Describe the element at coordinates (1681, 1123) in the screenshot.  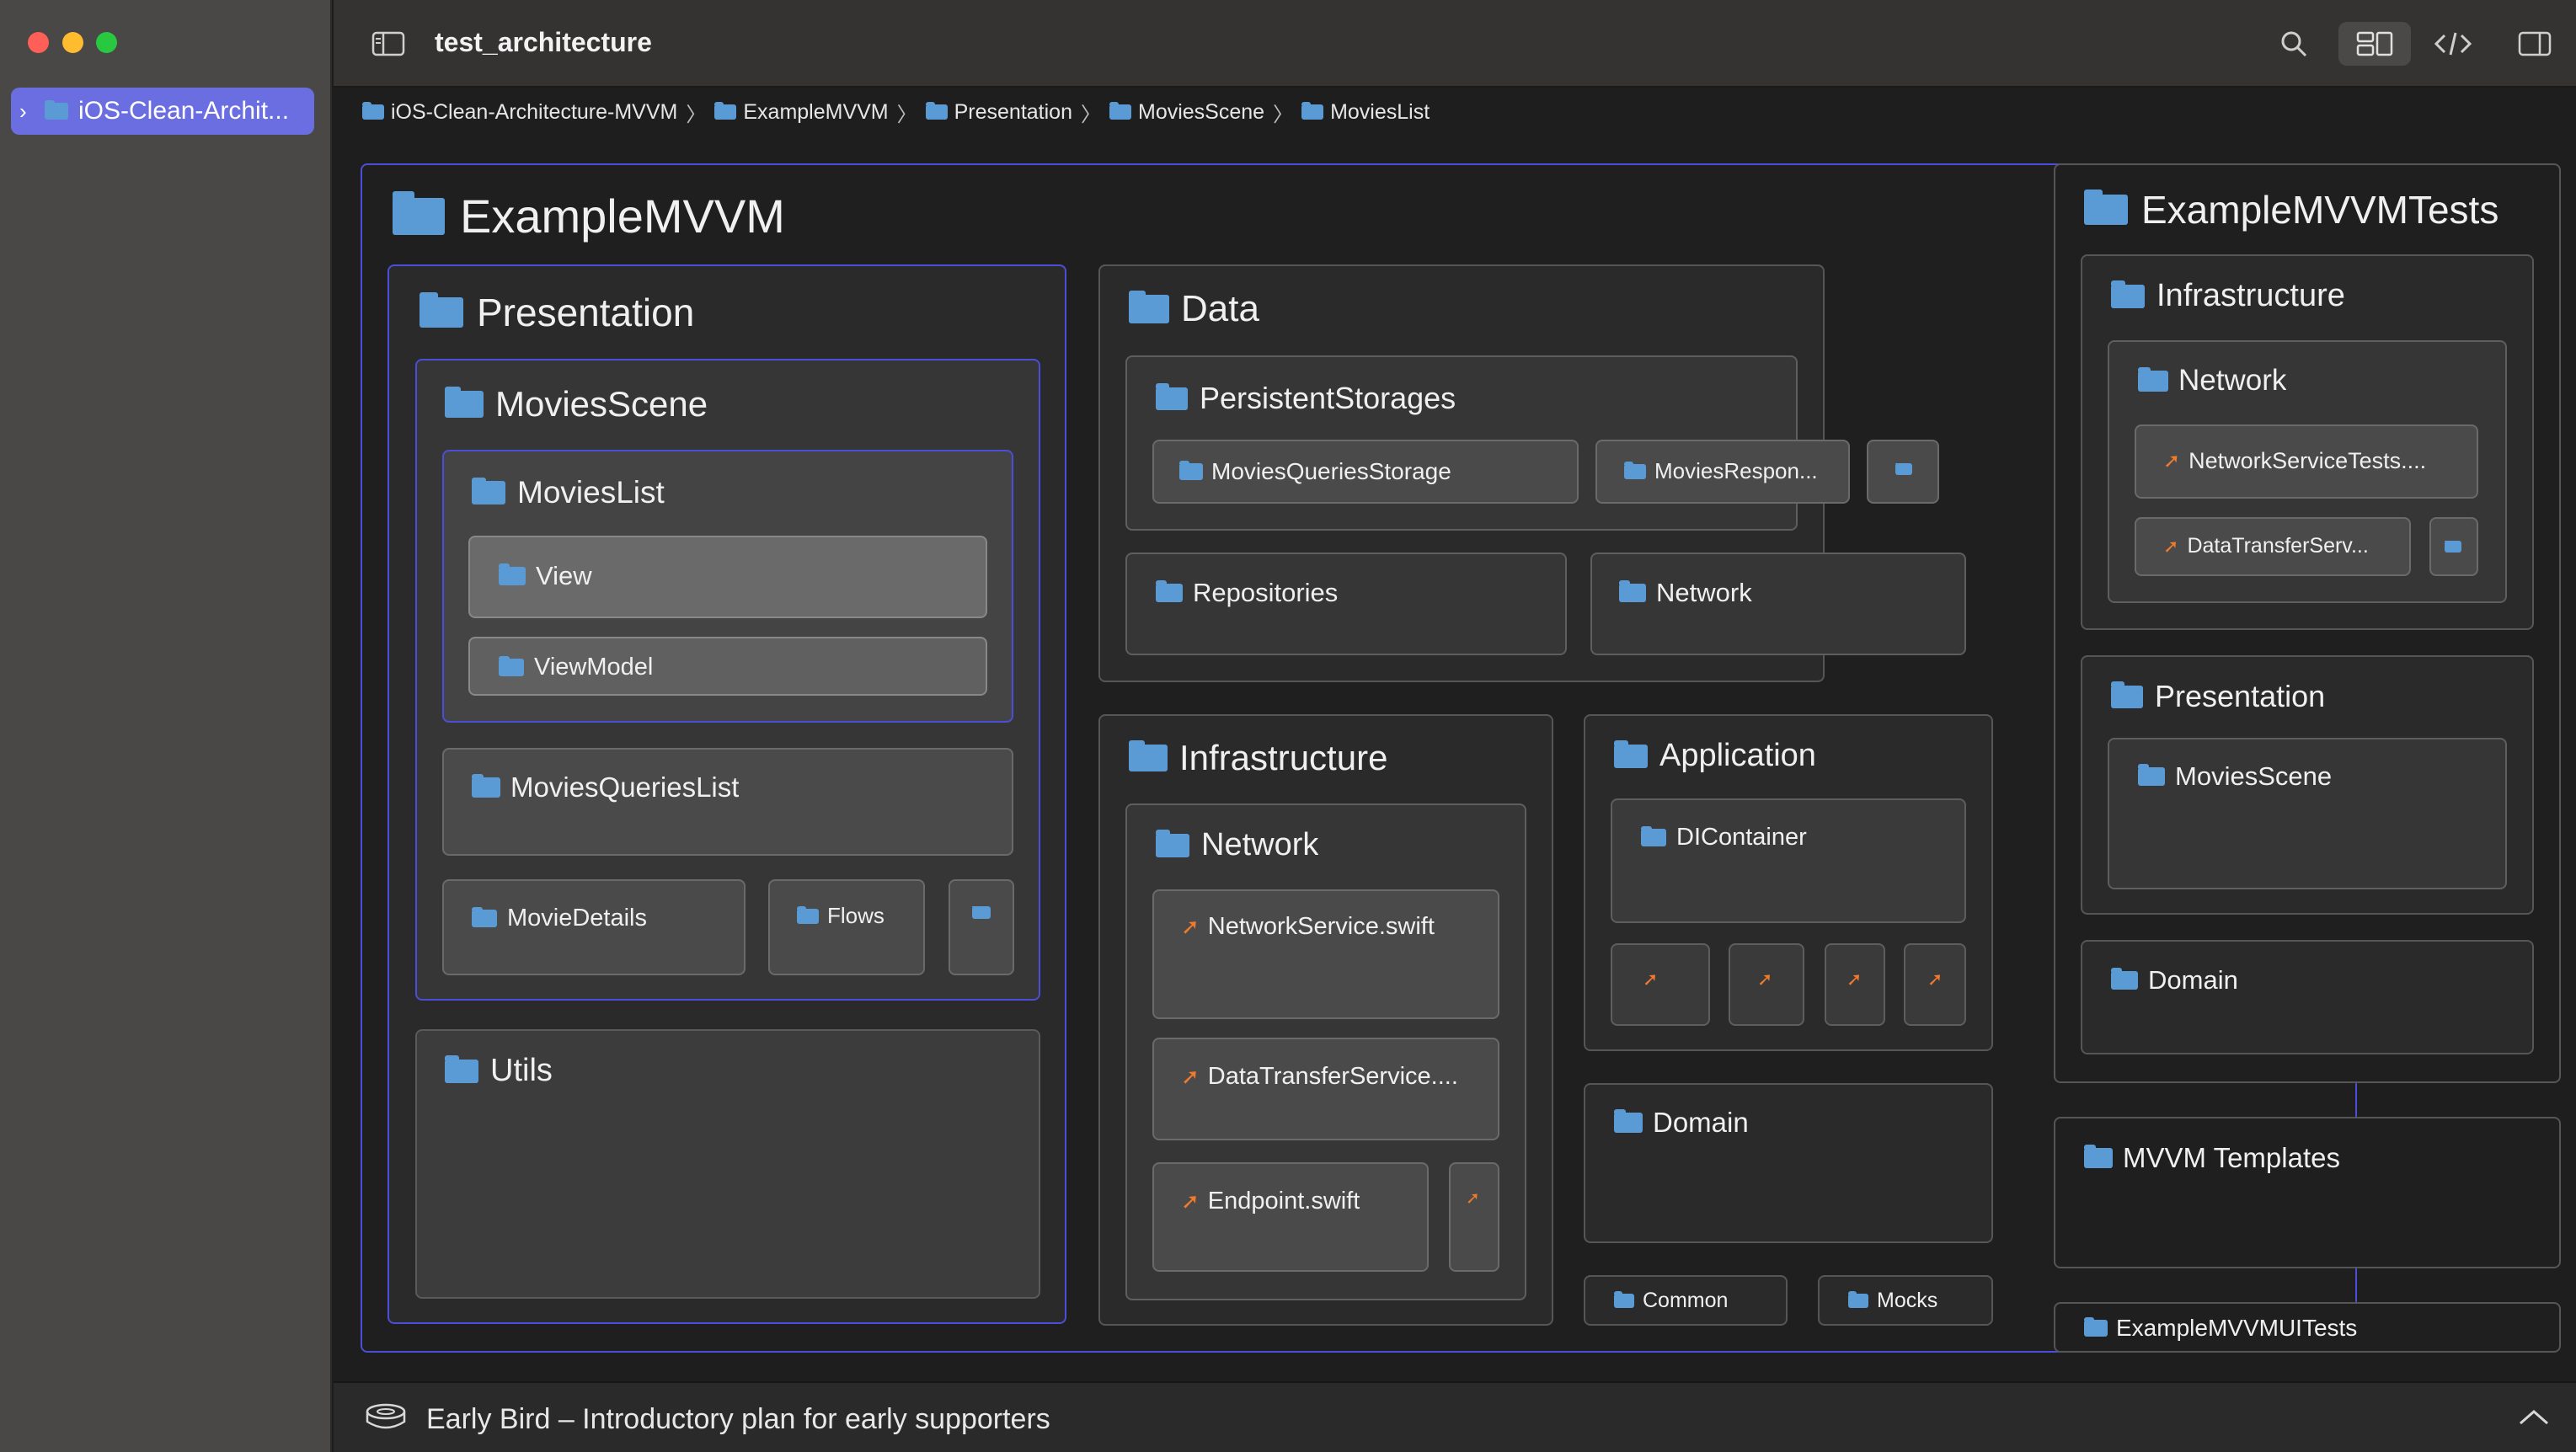
I see `folder-domain-label: Domain` at that location.